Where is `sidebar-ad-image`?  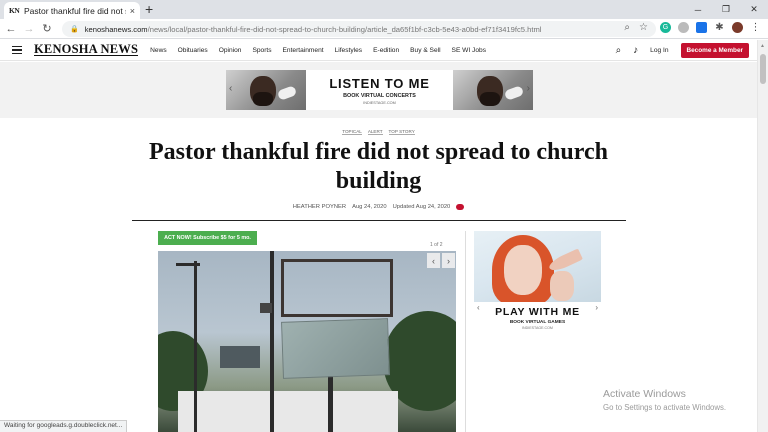
sidebar-ad-image is located at coordinates (537, 266).